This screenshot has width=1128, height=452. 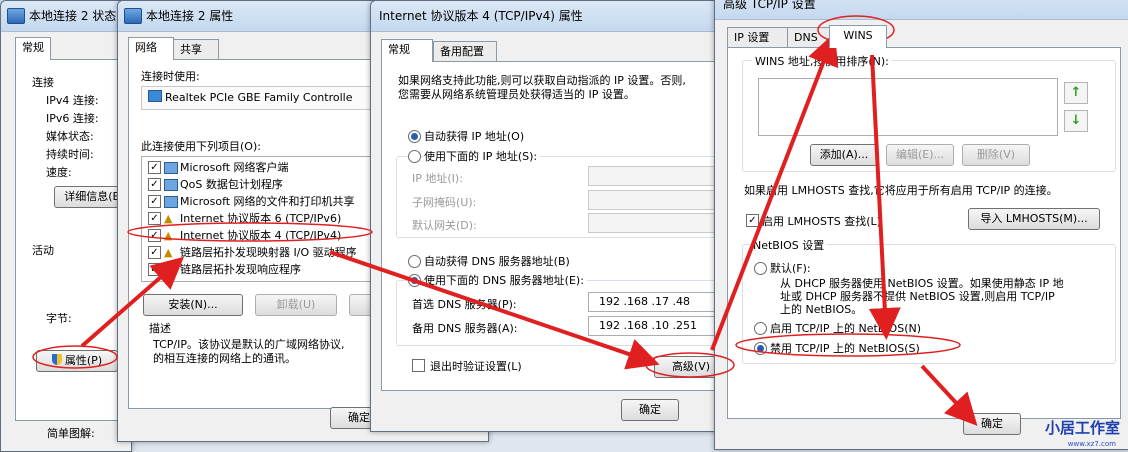 I want to click on status-title: 本地连接 2 状态, so click(x=73, y=16).